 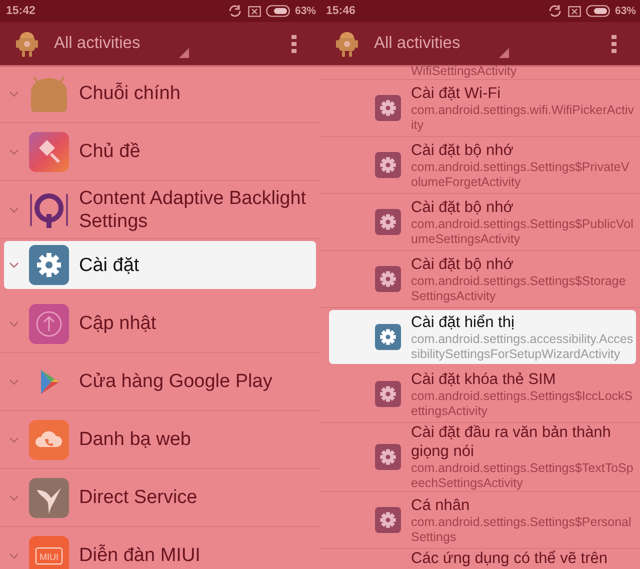 I want to click on app-name: Danh bạ web, so click(x=135, y=439).